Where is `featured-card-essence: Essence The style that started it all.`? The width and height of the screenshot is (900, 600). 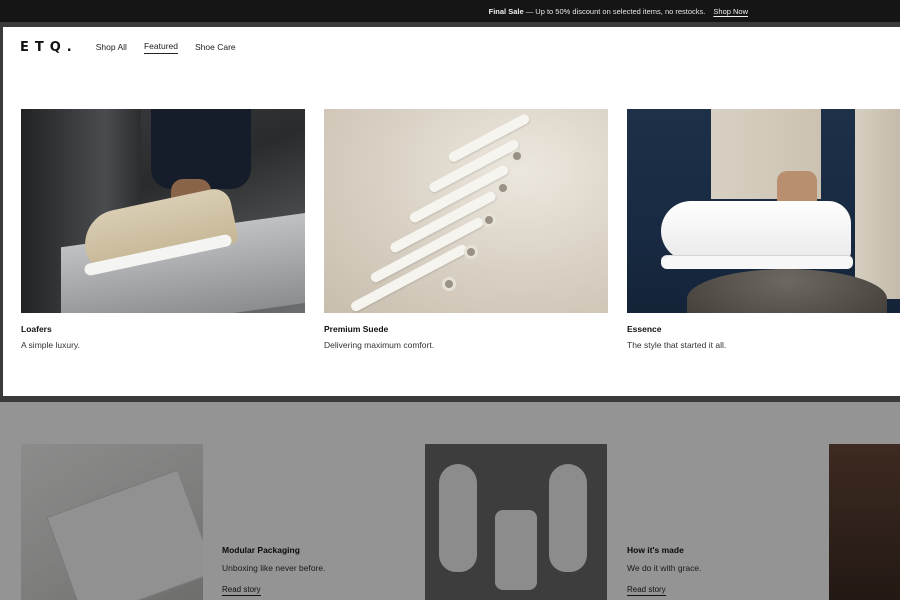 featured-card-essence: Essence The style that started it all. is located at coordinates (763, 229).